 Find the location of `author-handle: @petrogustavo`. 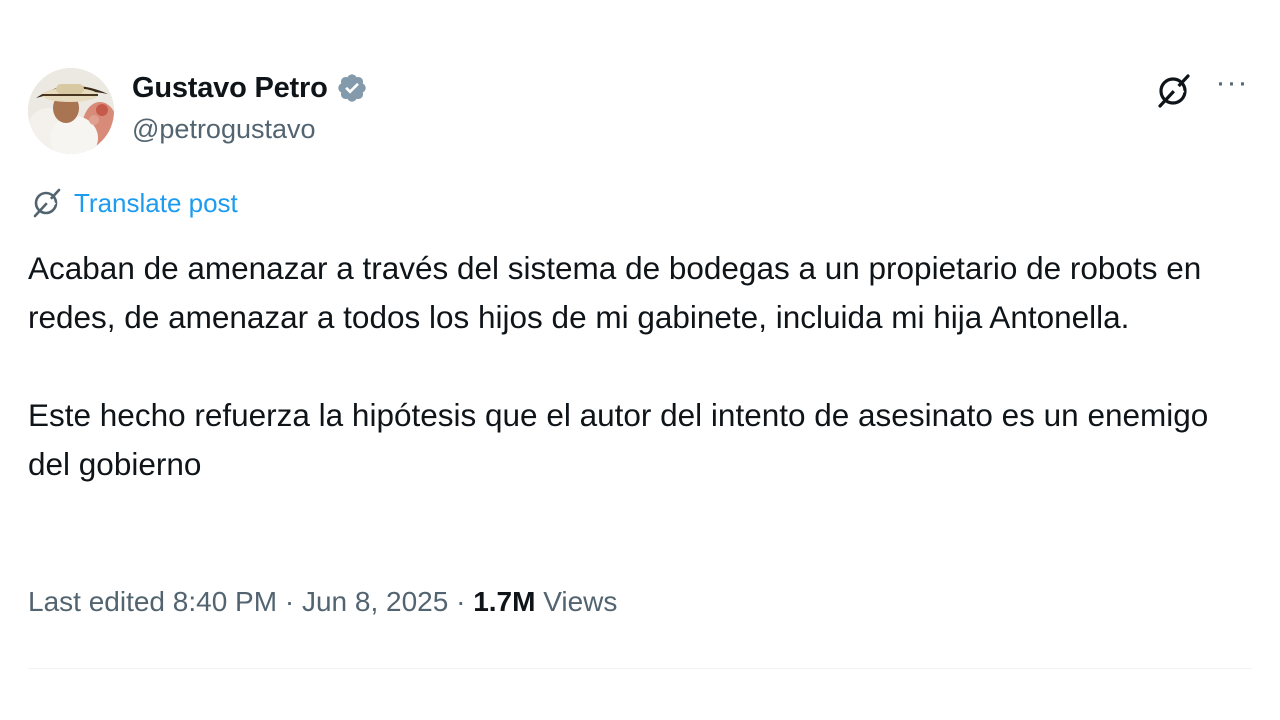

author-handle: @petrogustavo is located at coordinates (224, 129).